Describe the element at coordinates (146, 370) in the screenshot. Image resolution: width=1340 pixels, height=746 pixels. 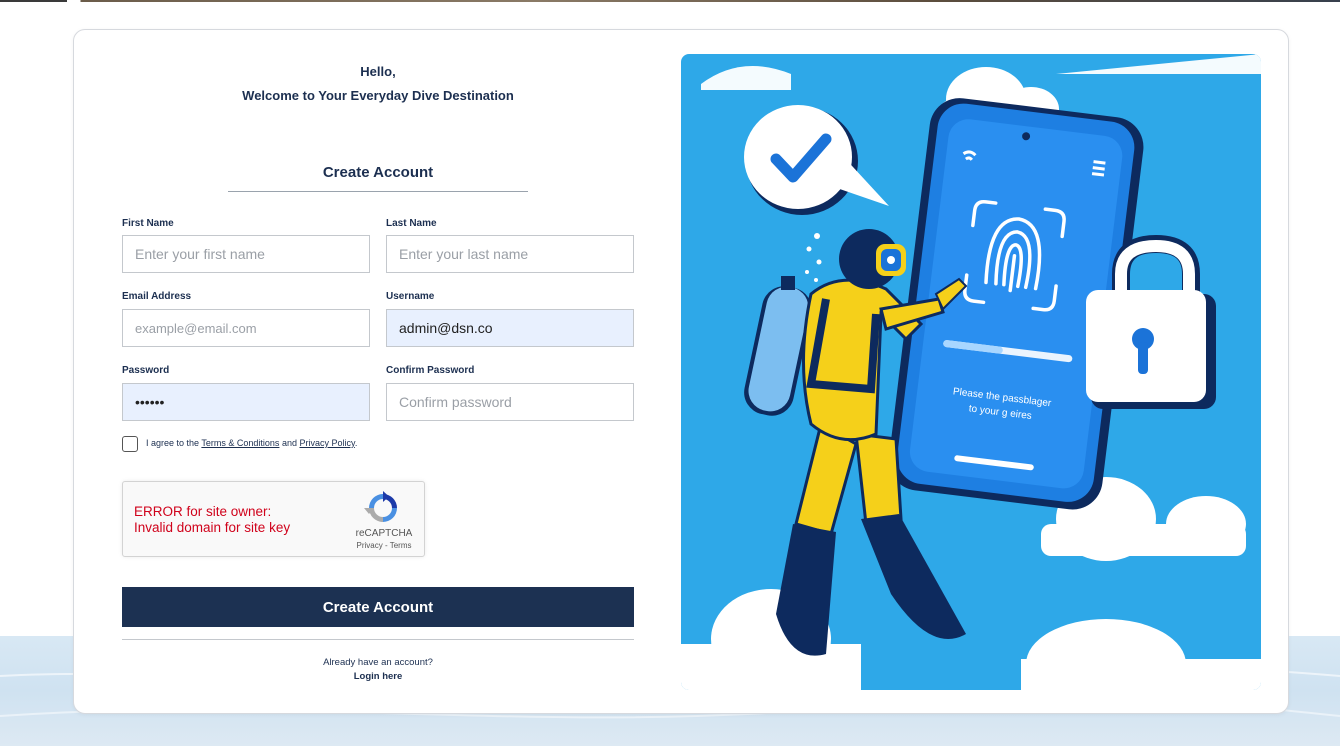
I see `password-label: Password` at that location.